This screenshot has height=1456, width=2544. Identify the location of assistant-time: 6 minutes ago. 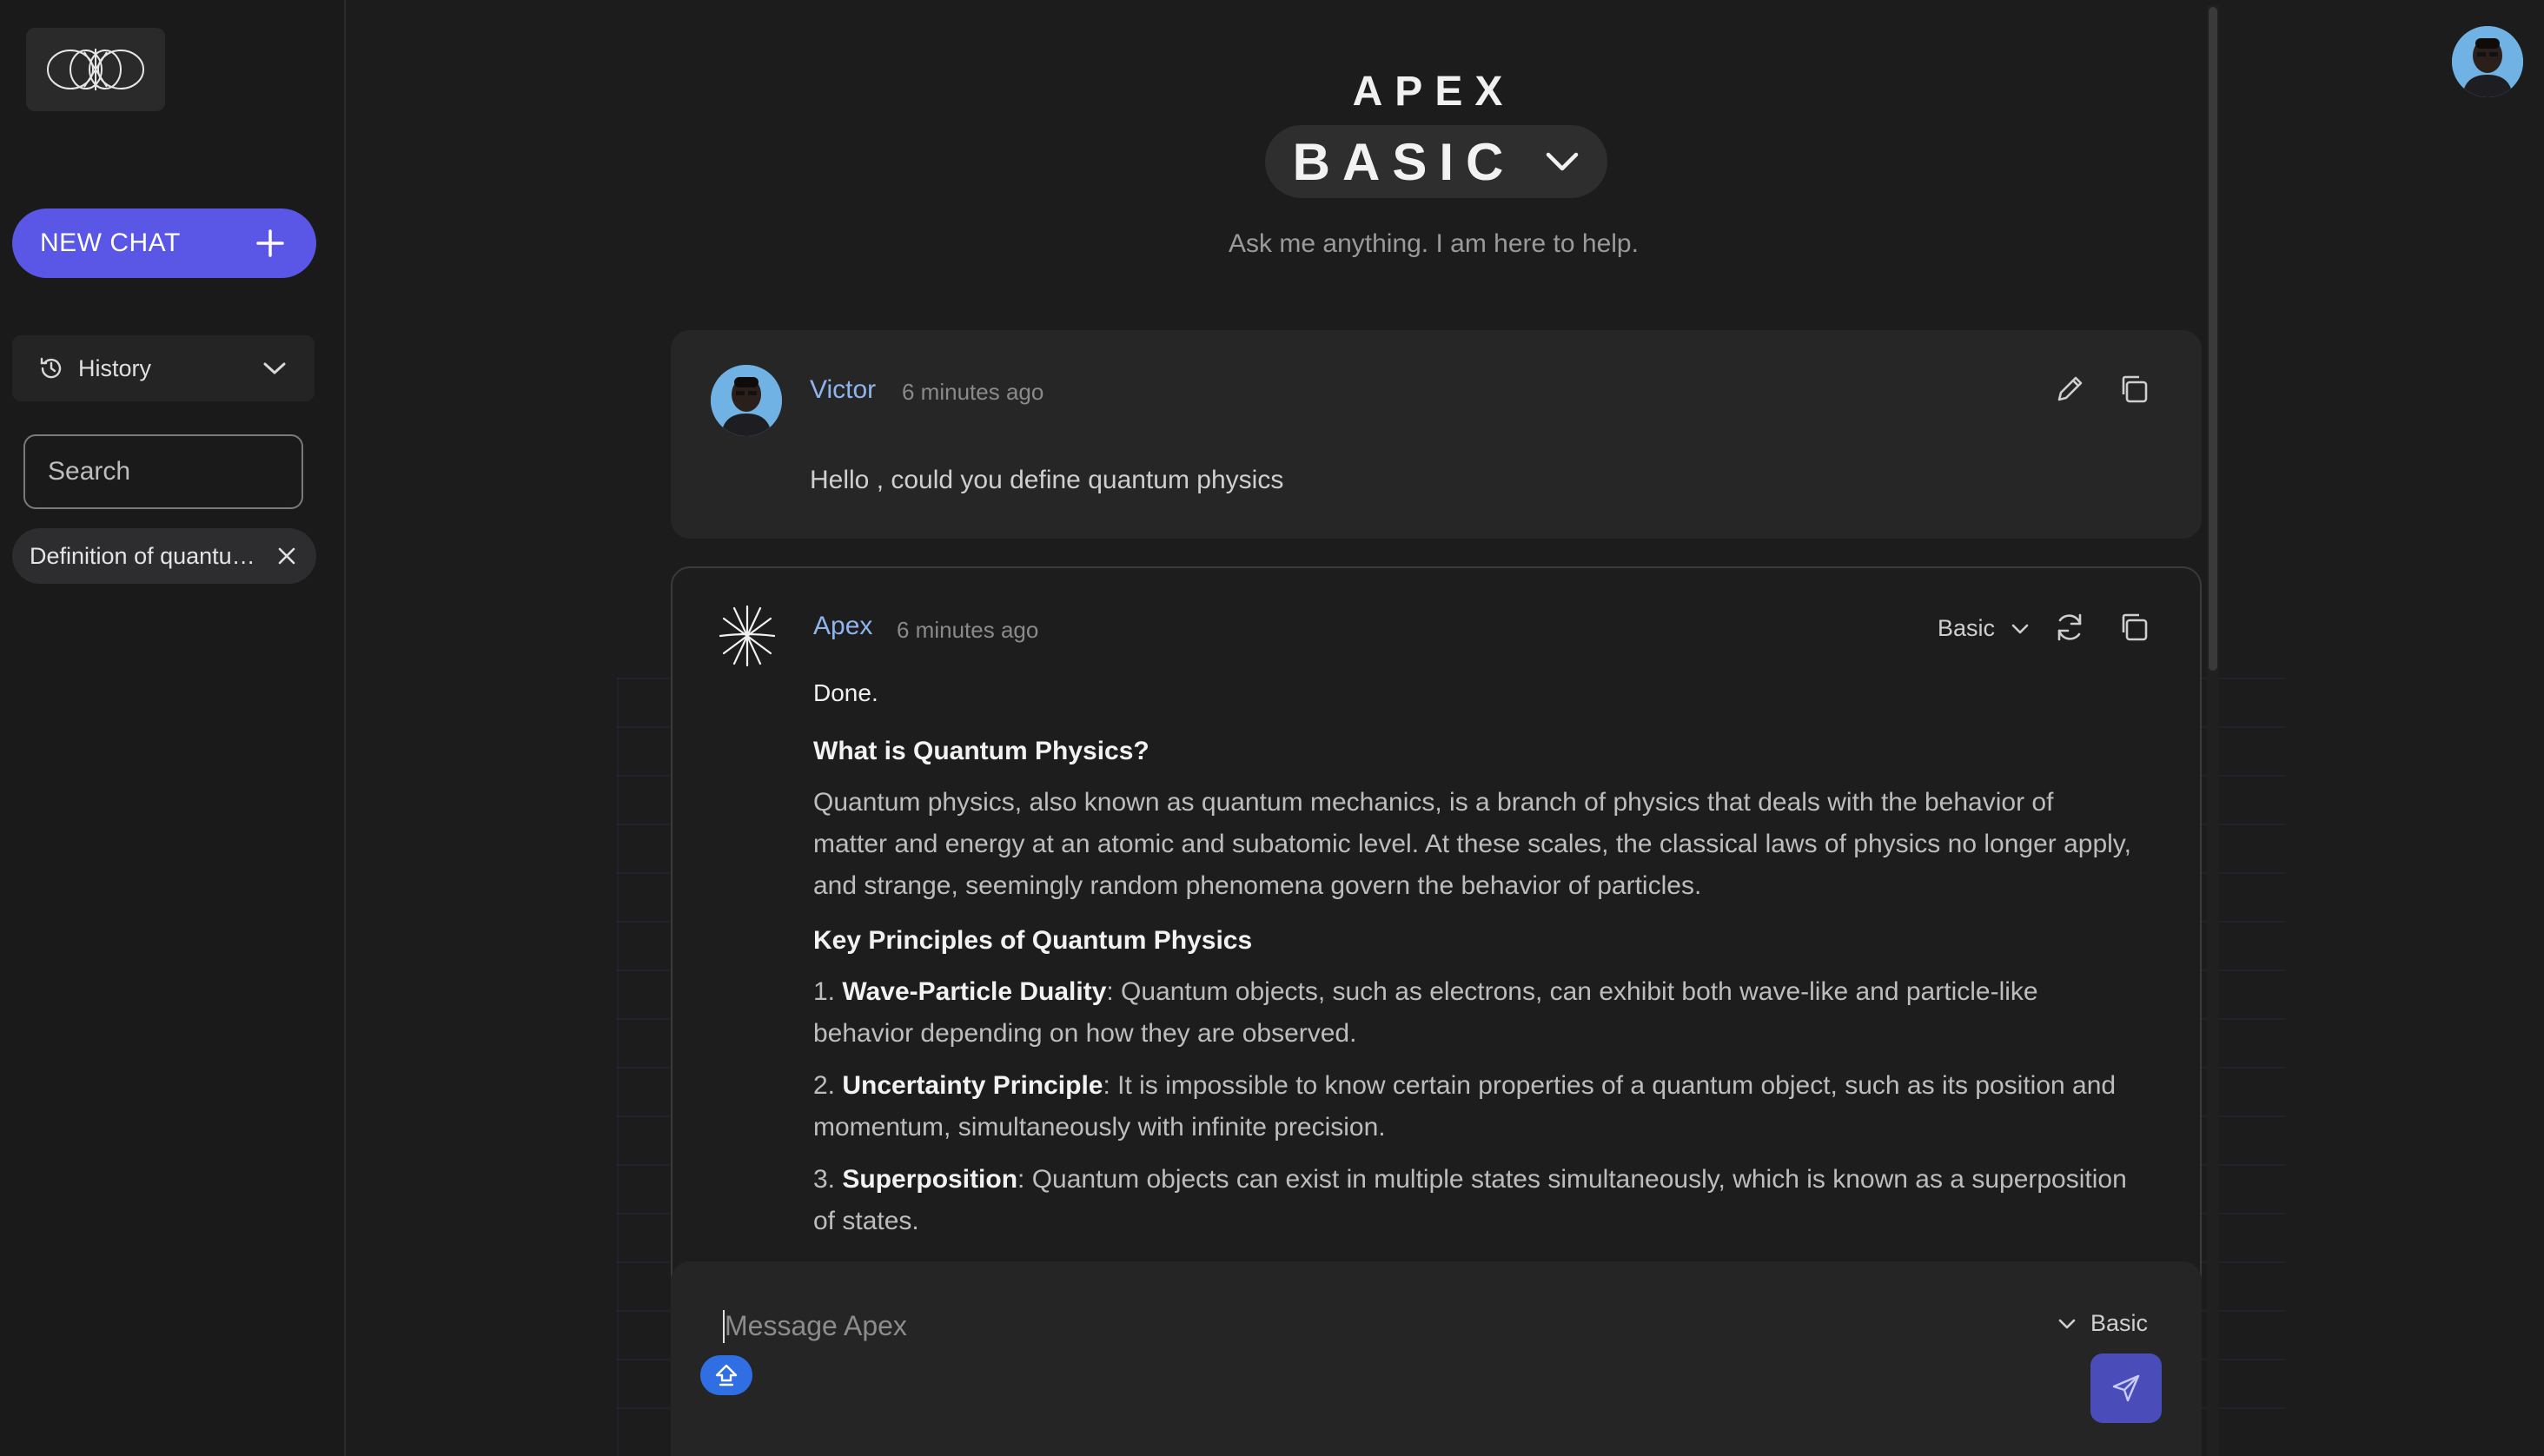
(968, 630).